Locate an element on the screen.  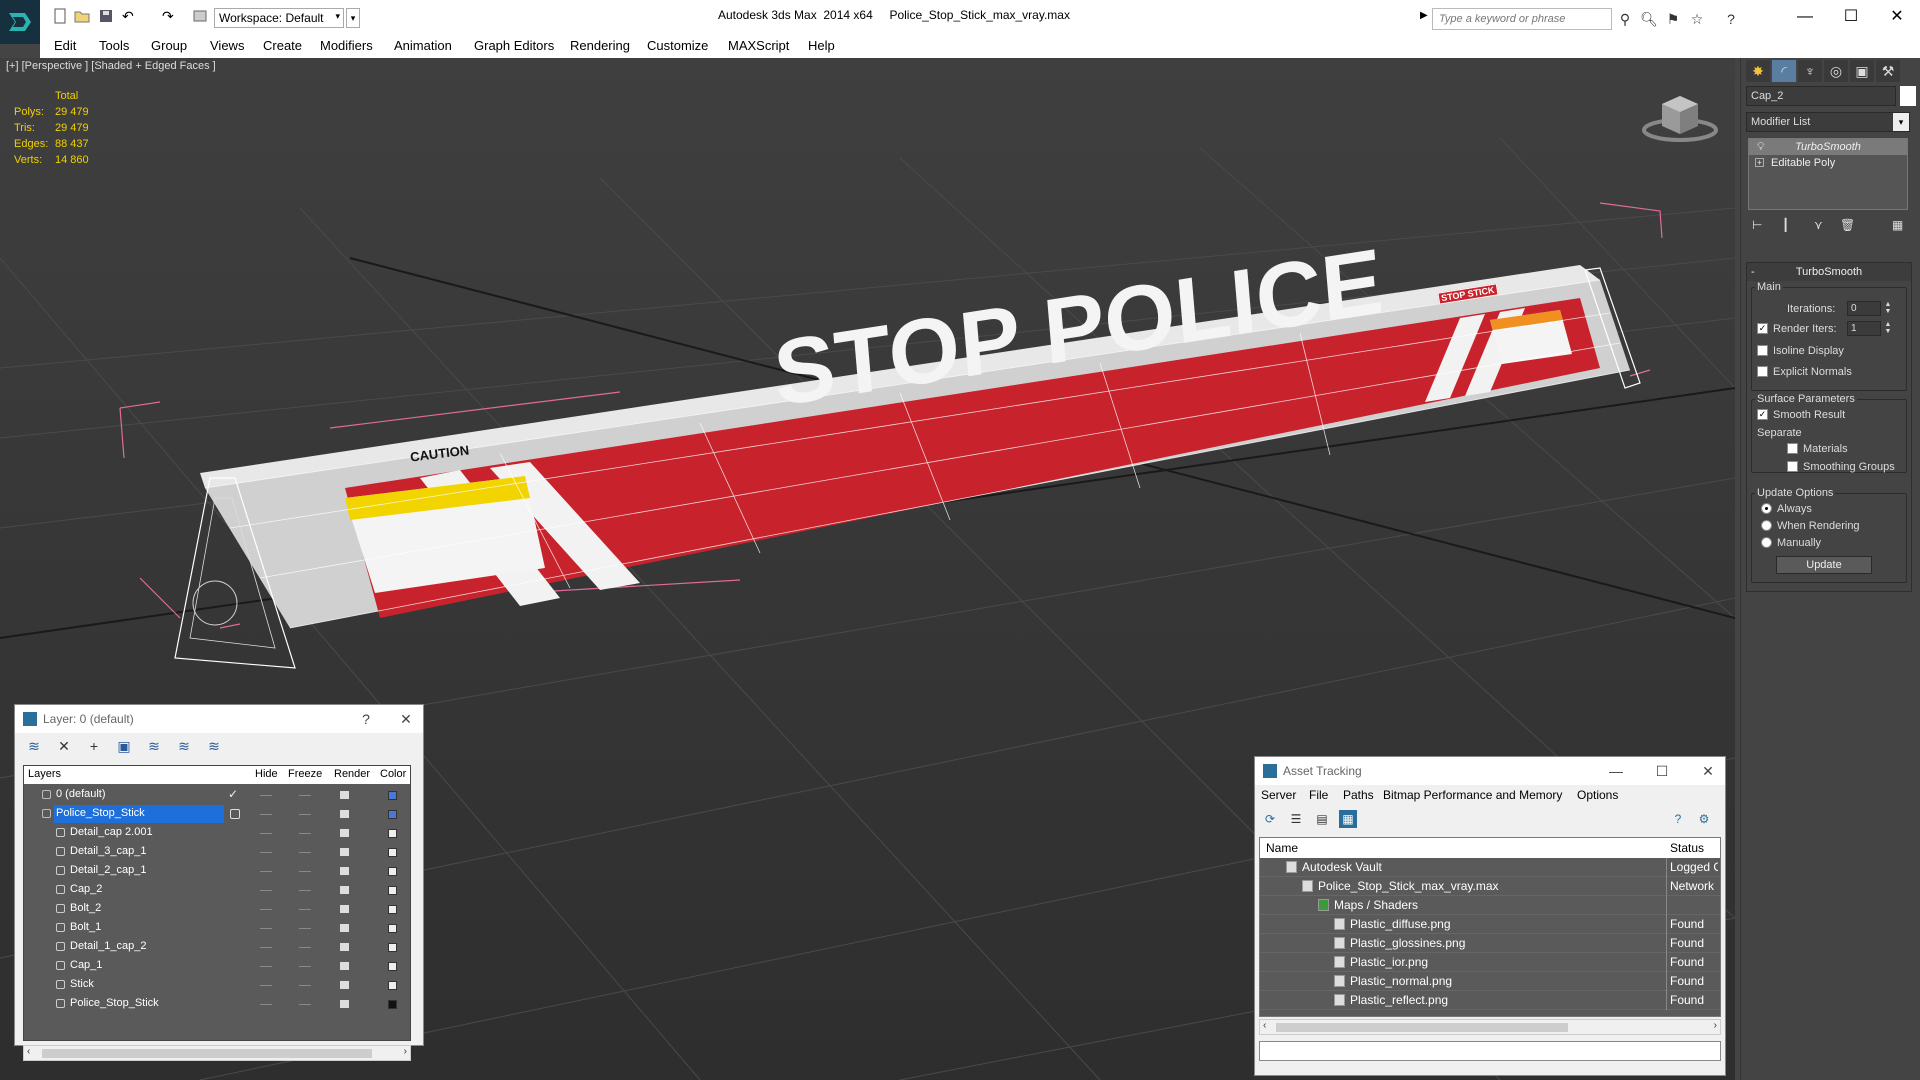
layer-row: Cap_1 is located at coordinates (217, 966).